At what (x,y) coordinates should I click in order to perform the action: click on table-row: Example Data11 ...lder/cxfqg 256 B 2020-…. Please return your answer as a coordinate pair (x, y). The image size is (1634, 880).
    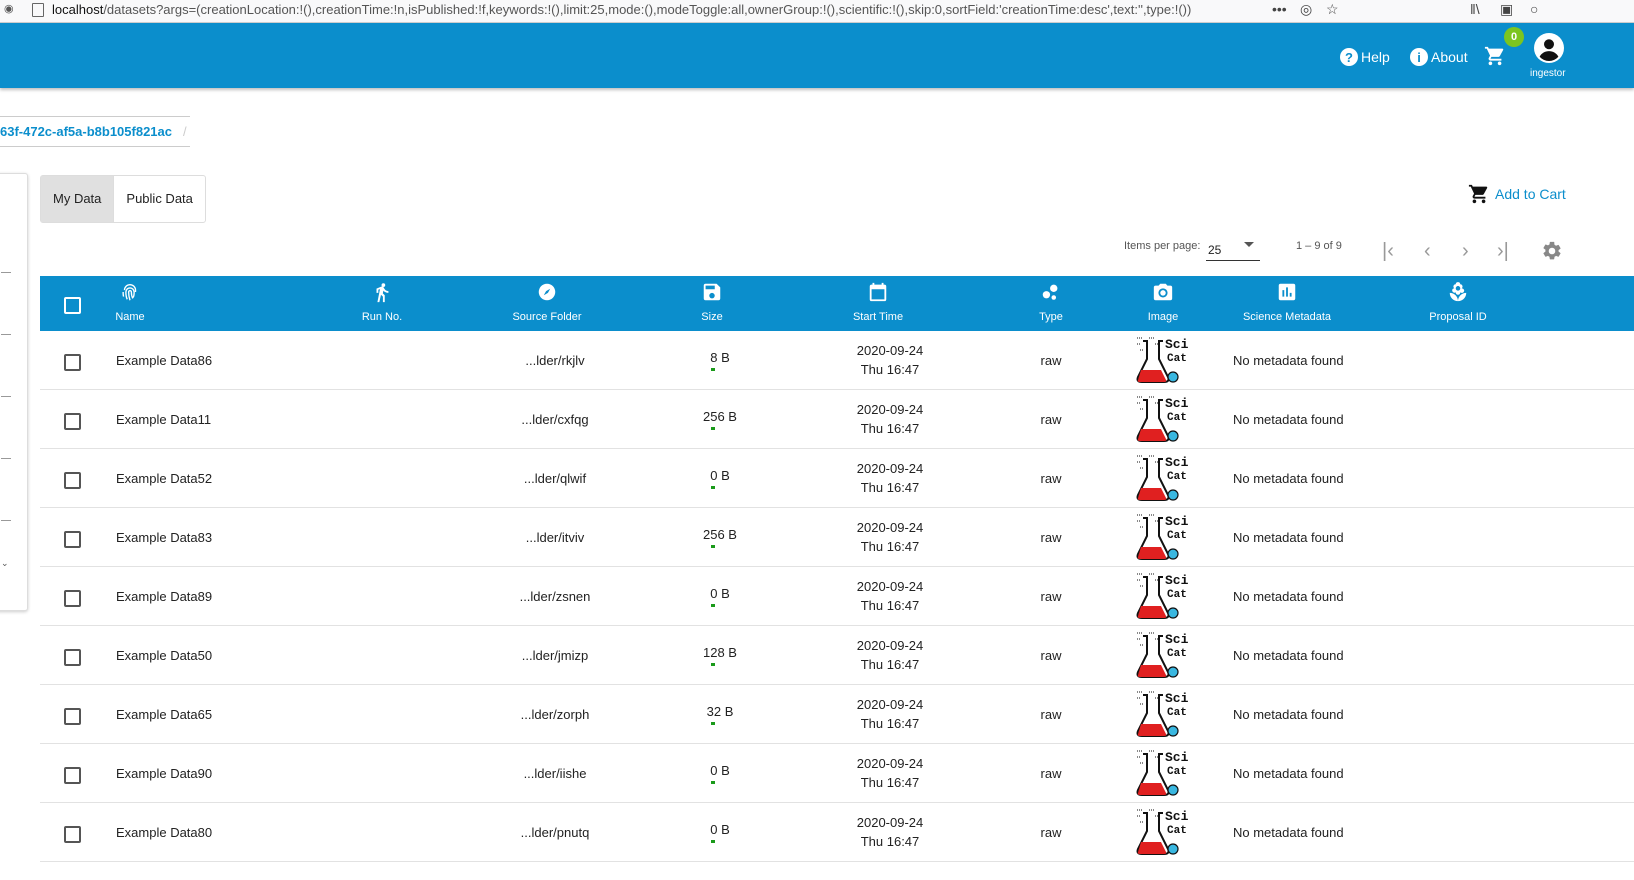
    Looking at the image, I should click on (837, 419).